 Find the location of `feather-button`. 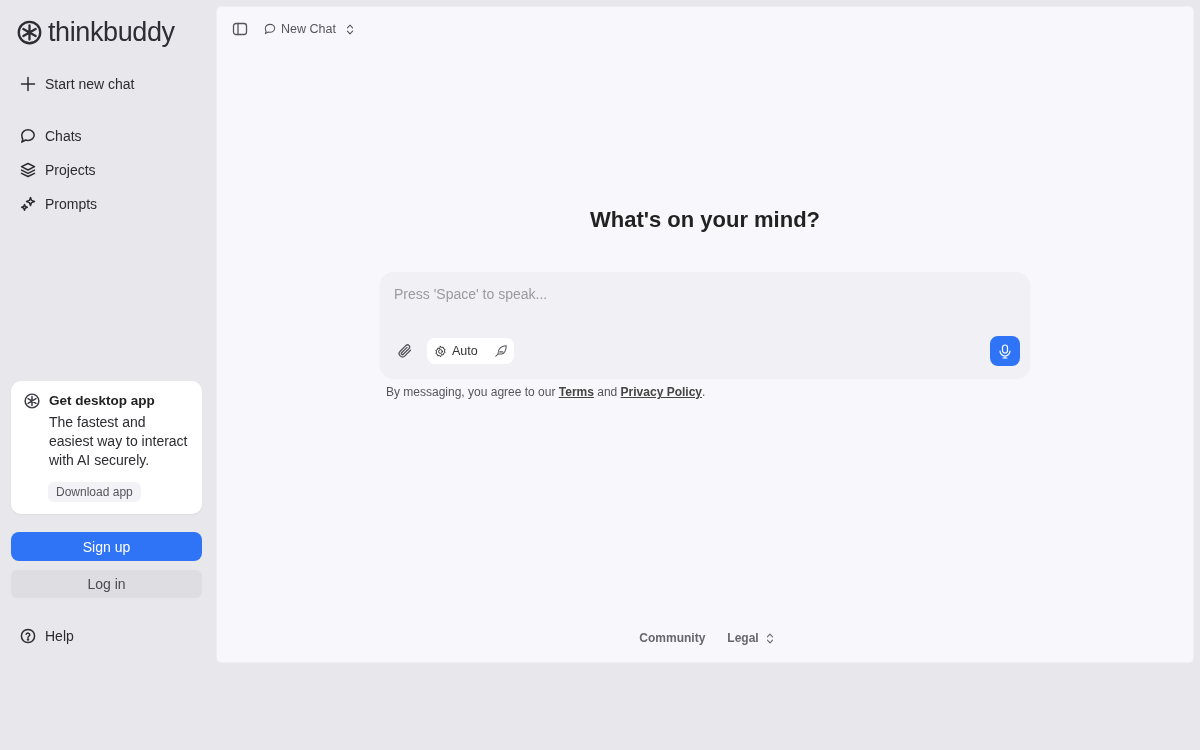

feather-button is located at coordinates (500, 351).